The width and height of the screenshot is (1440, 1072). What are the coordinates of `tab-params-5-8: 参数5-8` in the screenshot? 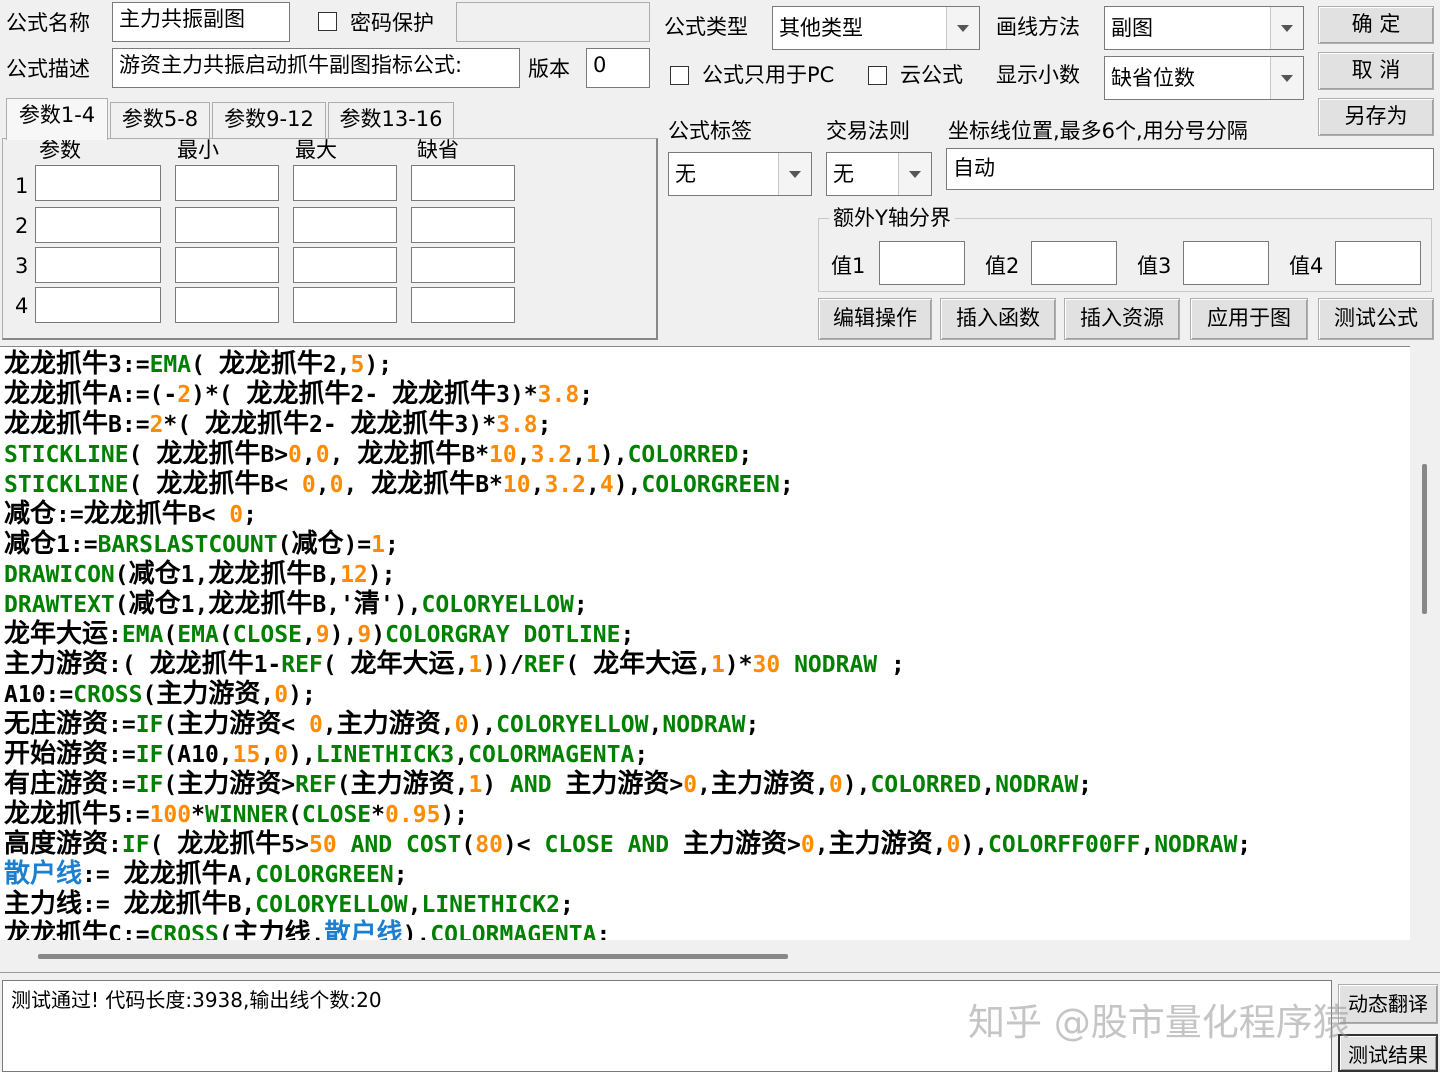 It's located at (160, 120).